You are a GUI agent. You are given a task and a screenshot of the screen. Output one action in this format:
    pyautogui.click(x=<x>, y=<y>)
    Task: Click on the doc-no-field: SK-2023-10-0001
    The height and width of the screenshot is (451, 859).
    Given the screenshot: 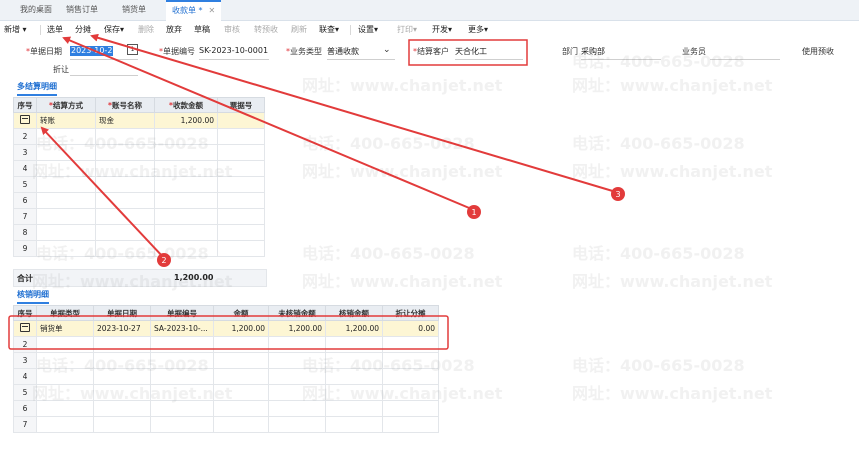 What is the action you would take?
    pyautogui.click(x=233, y=50)
    